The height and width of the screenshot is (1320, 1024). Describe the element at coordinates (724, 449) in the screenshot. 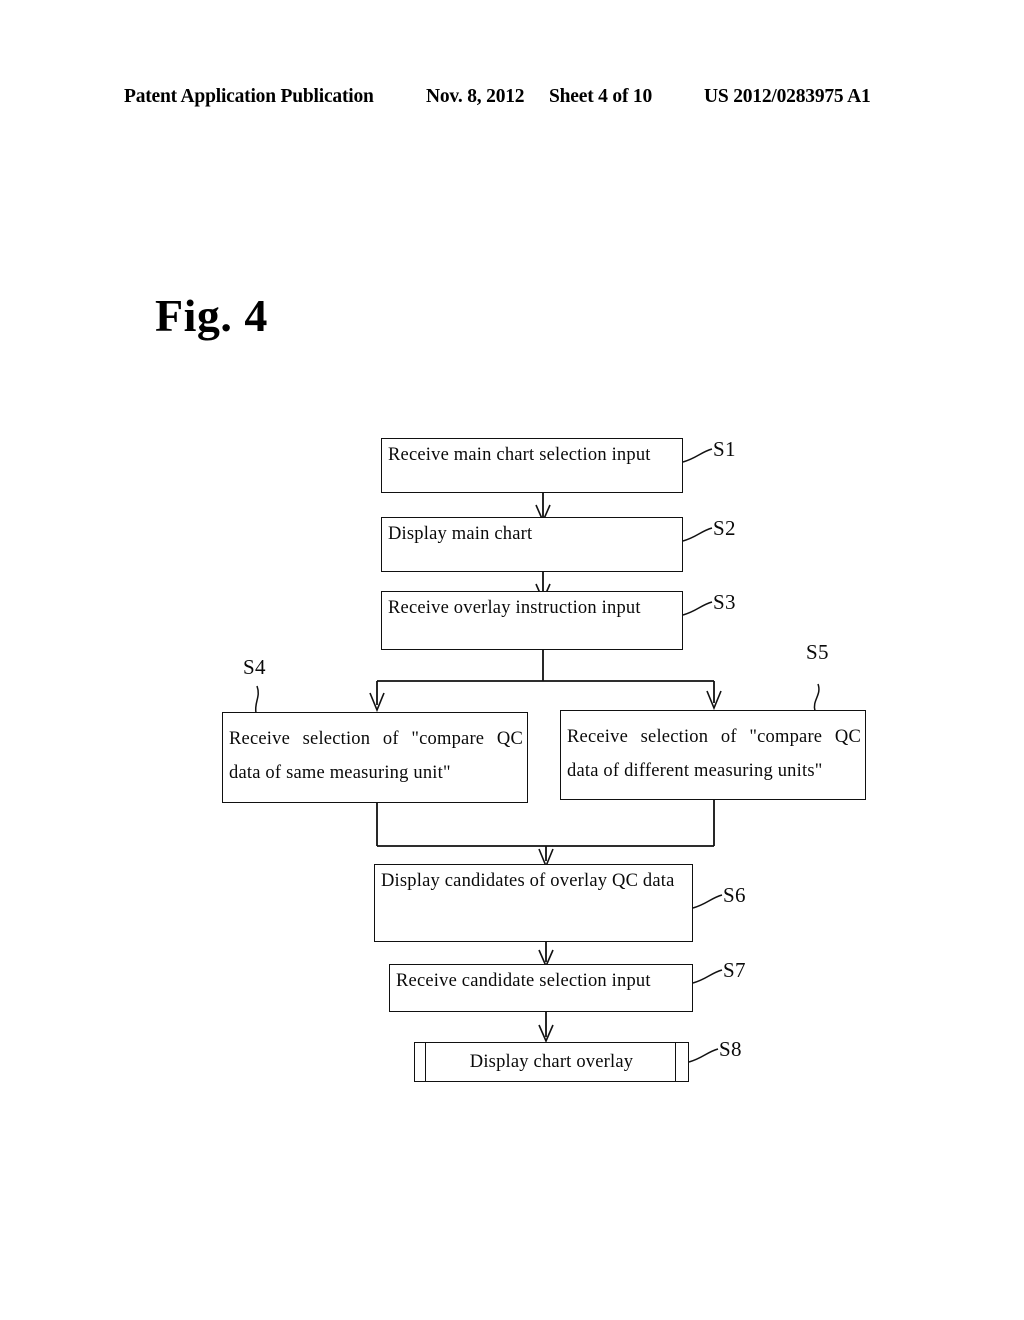

I see `step-ref-s1: S1` at that location.